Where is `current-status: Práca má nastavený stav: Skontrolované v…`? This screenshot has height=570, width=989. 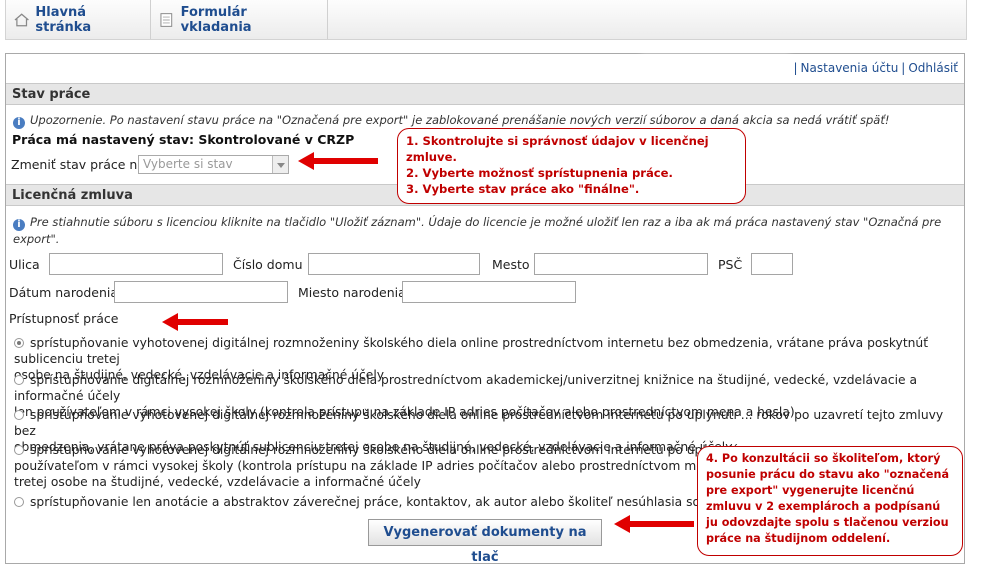 current-status: Práca má nastavený stav: Skontrolované v… is located at coordinates (183, 139).